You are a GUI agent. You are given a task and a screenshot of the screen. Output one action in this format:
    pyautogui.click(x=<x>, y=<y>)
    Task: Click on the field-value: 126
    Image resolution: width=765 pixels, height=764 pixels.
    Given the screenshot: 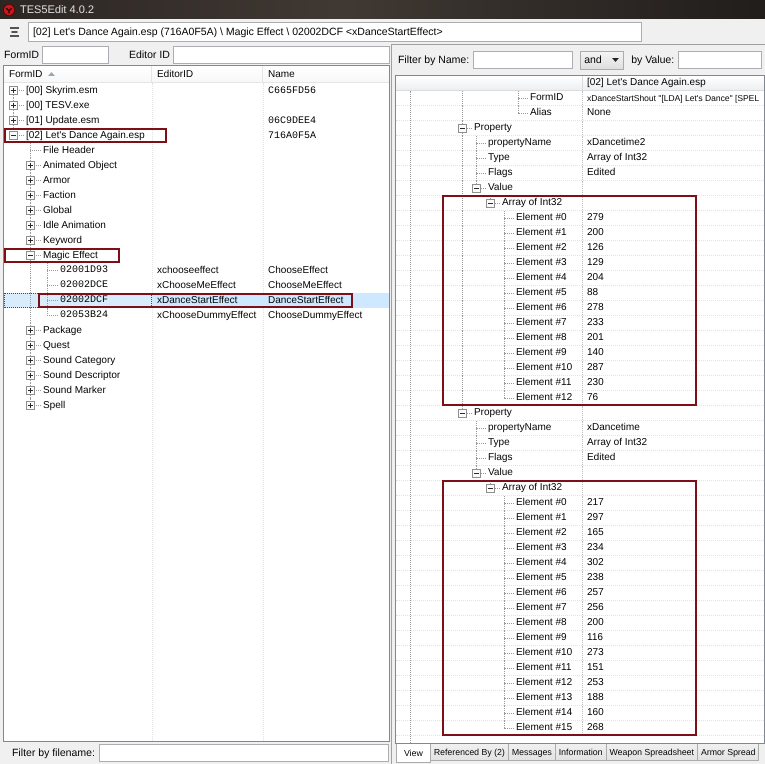 What is the action you would take?
    pyautogui.click(x=595, y=247)
    